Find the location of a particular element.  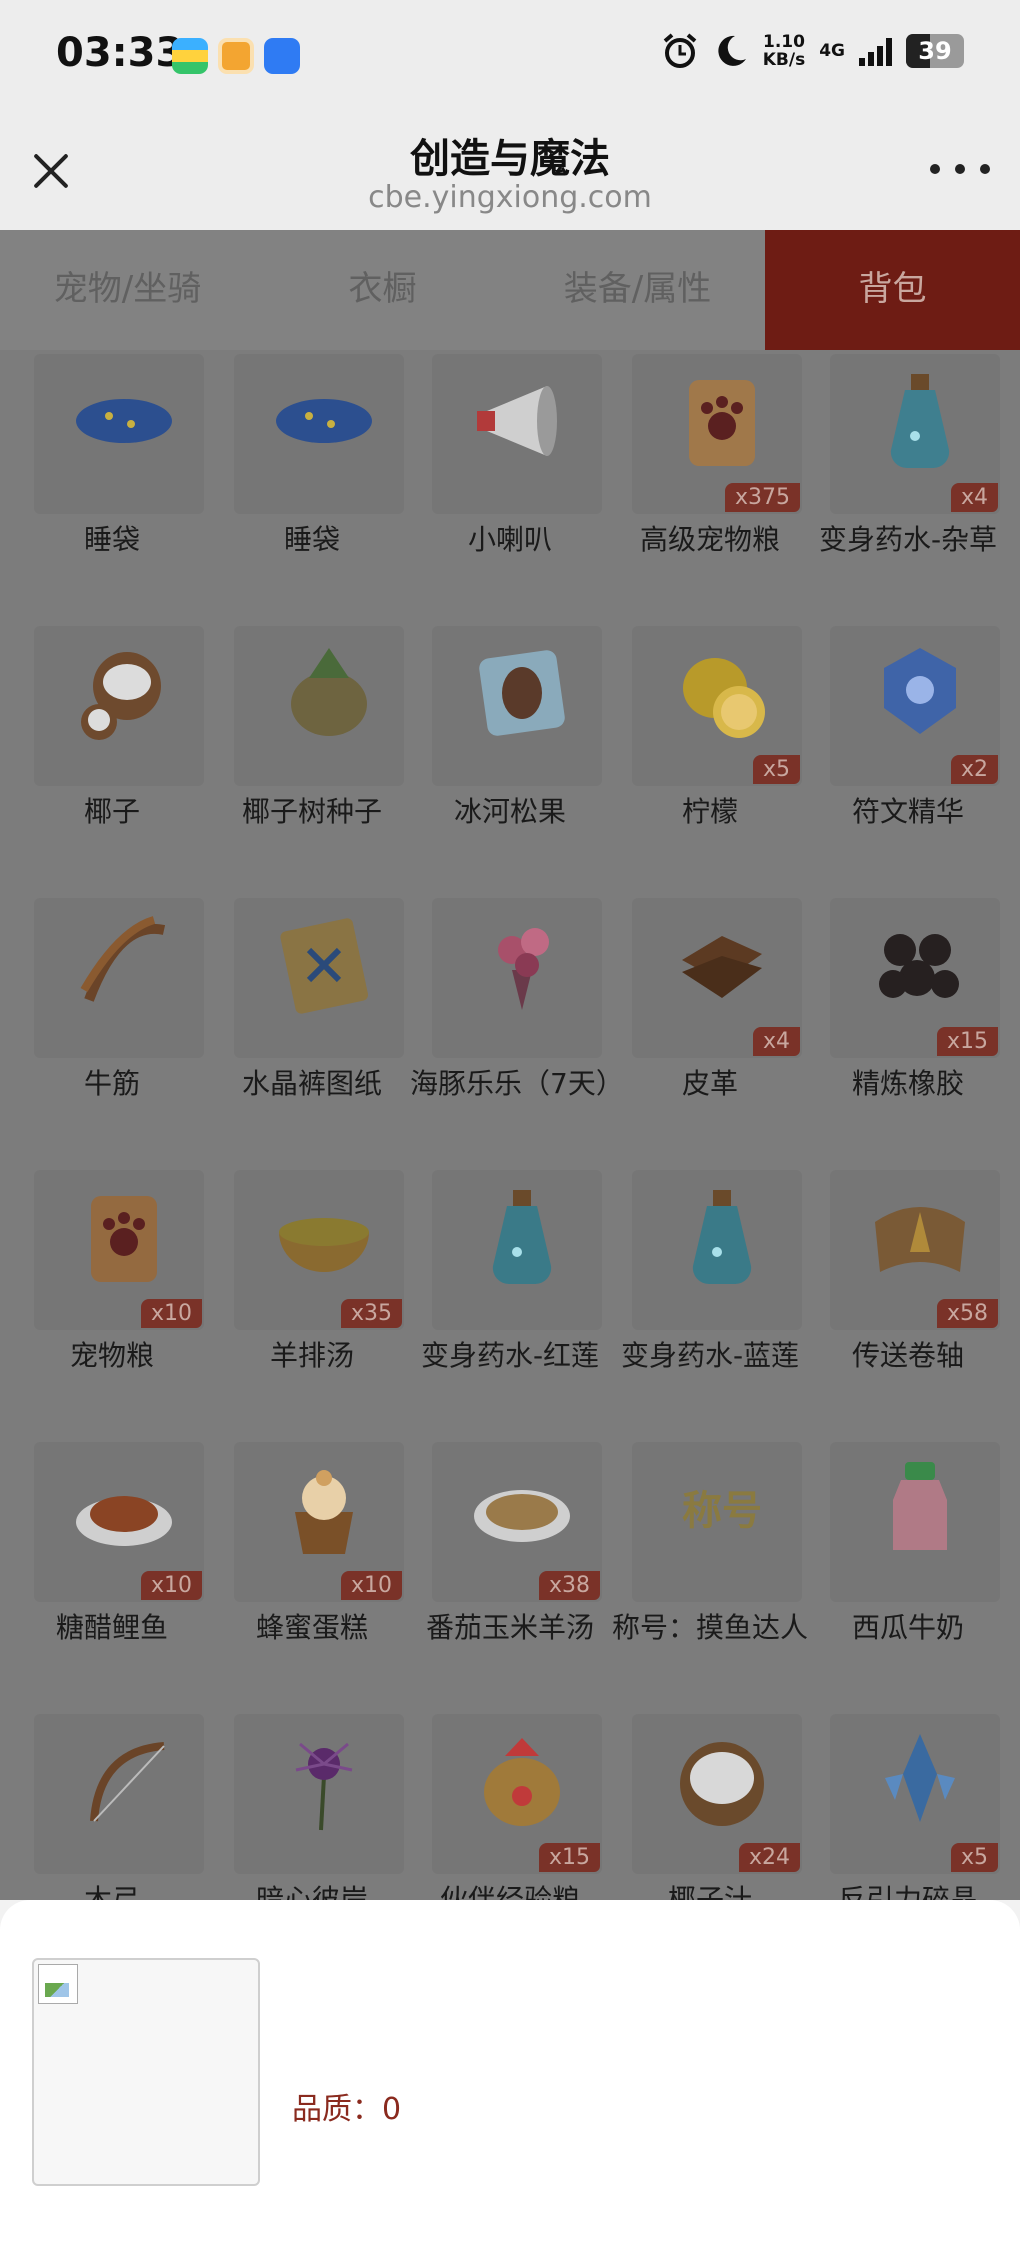

tab-1: 衣橱 is located at coordinates (382, 290).